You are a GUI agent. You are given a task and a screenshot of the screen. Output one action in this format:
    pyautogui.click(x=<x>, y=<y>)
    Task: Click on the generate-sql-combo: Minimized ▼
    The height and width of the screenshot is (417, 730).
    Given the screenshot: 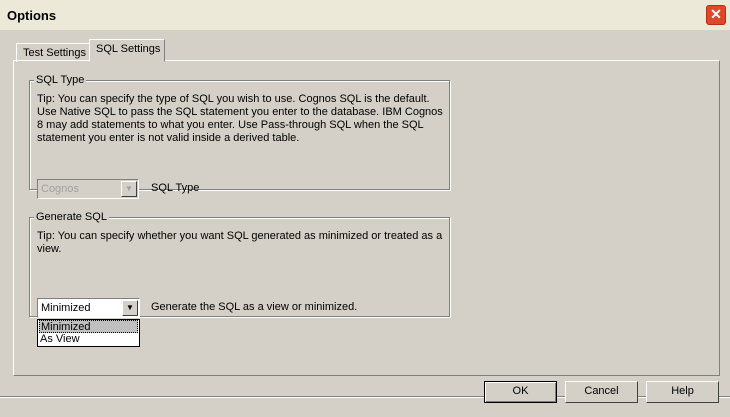 What is the action you would take?
    pyautogui.click(x=88, y=308)
    